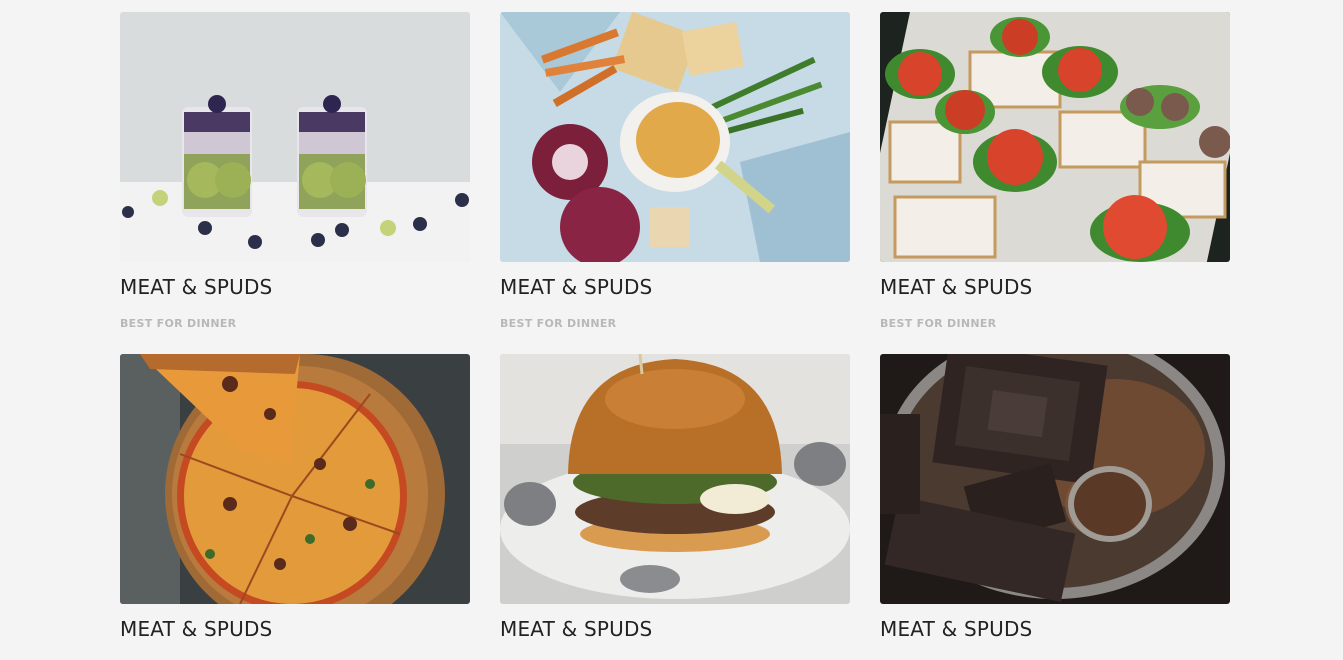 This screenshot has width=1343, height=660. Describe the element at coordinates (675, 479) in the screenshot. I see `burger-image` at that location.